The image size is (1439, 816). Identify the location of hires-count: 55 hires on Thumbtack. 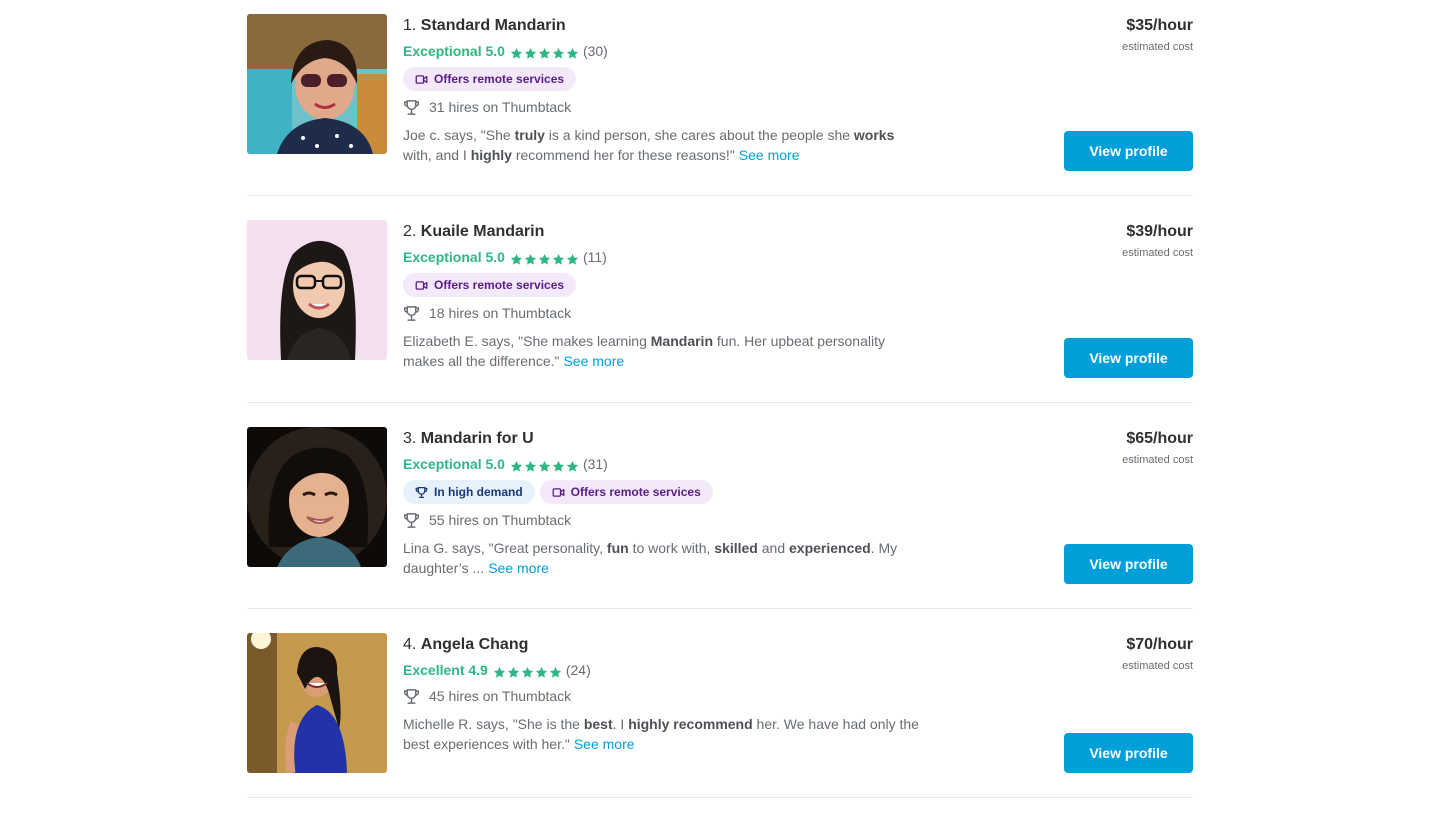
(500, 520).